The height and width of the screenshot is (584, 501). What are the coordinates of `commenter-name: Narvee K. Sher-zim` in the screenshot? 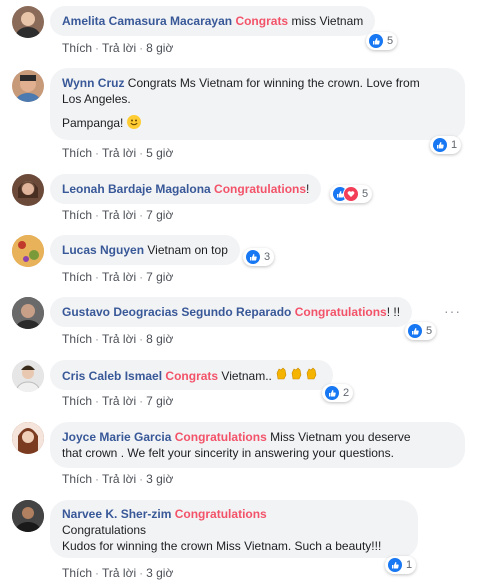 It's located at (116, 514).